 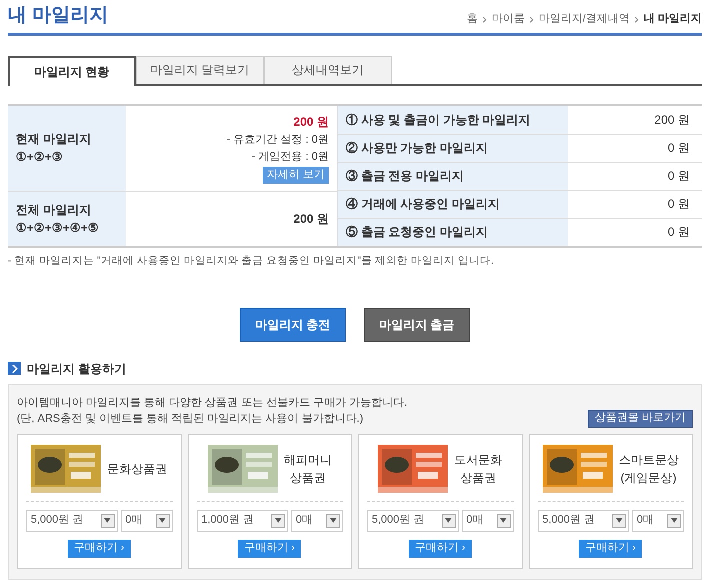 What do you see at coordinates (191, 419) in the screenshot?
I see `info-text: (단, ARS충전 및 이벤트를 통해 적립된 마일리지는 사용이 불가합니다.)` at bounding box center [191, 419].